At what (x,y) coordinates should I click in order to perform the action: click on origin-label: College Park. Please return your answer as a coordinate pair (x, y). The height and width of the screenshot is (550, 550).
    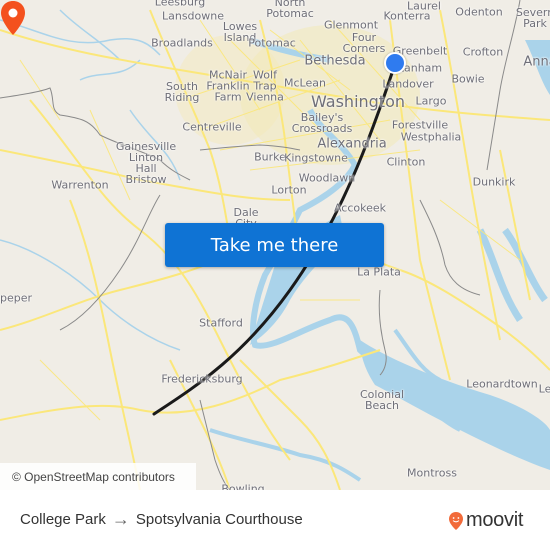
    Looking at the image, I should click on (63, 519).